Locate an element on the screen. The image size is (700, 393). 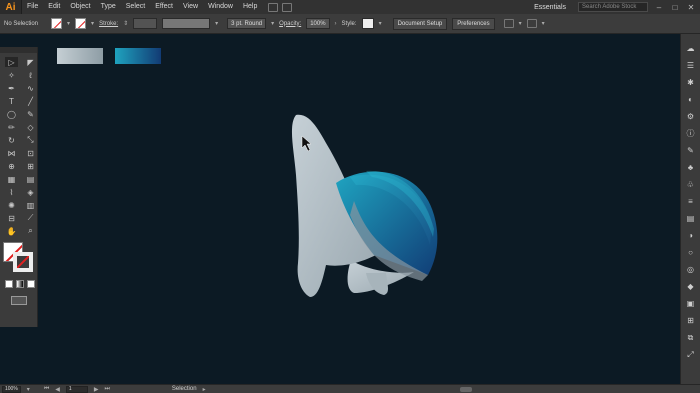
properties-icon: ☰ is located at coordinates (691, 65).